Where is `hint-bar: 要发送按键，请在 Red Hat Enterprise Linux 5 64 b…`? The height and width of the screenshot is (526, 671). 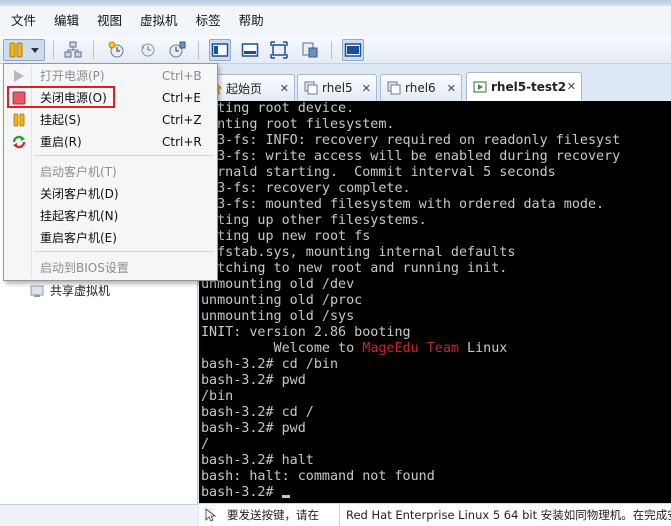 hint-bar: 要发送按键，请在 Red Hat Enterprise Linux 5 64 b… is located at coordinates (435, 514).